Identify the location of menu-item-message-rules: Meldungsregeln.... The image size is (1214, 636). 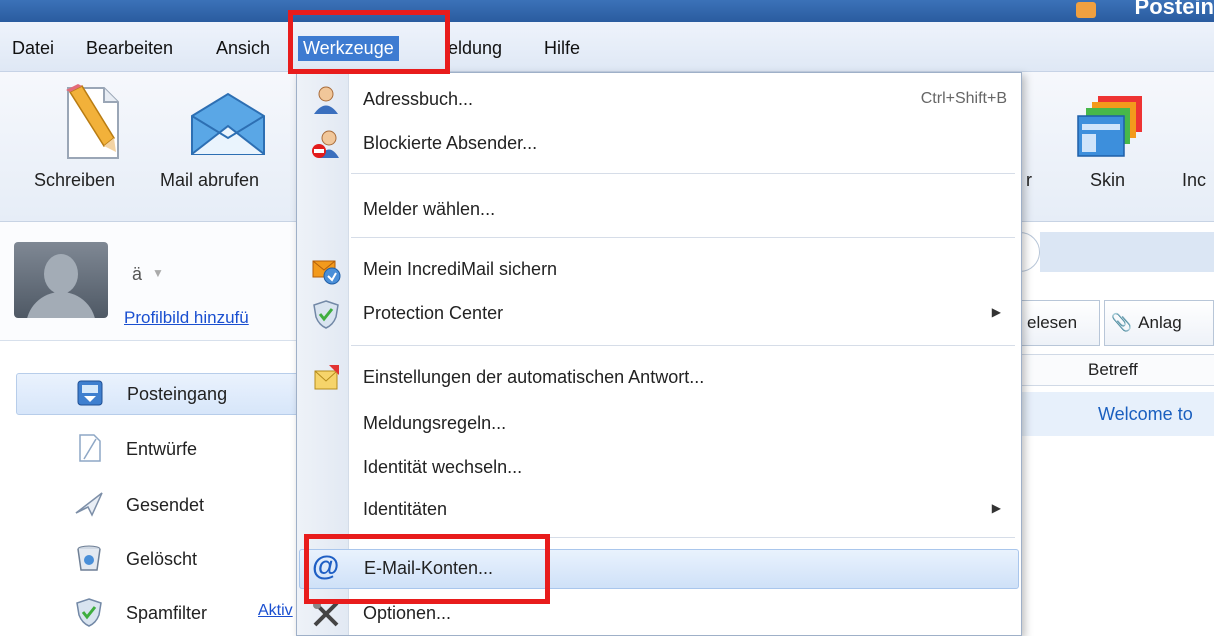
(659, 425).